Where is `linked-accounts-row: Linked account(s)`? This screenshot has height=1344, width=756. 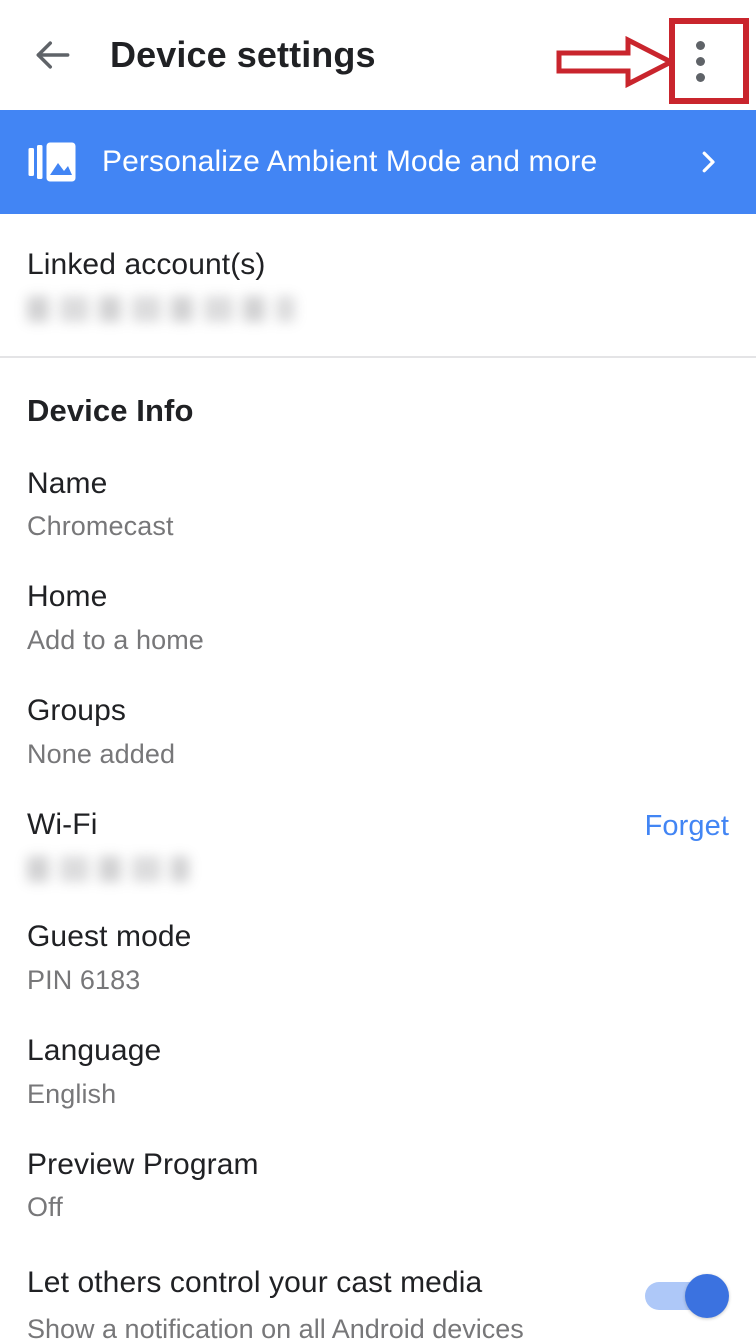 linked-accounts-row: Linked account(s) is located at coordinates (378, 285).